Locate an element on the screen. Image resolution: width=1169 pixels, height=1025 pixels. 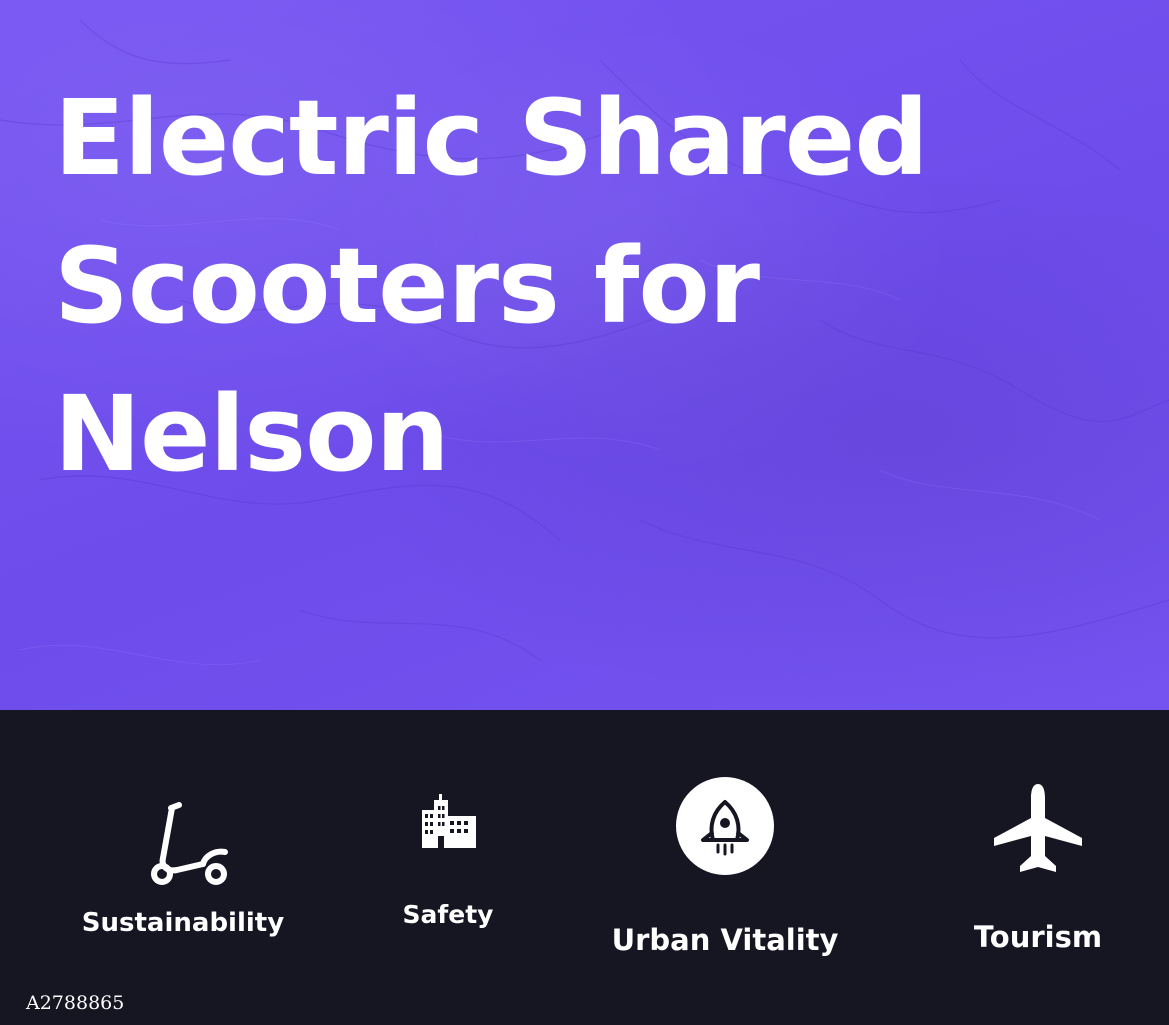
title-line-2: Scooters for is located at coordinates (407, 286).